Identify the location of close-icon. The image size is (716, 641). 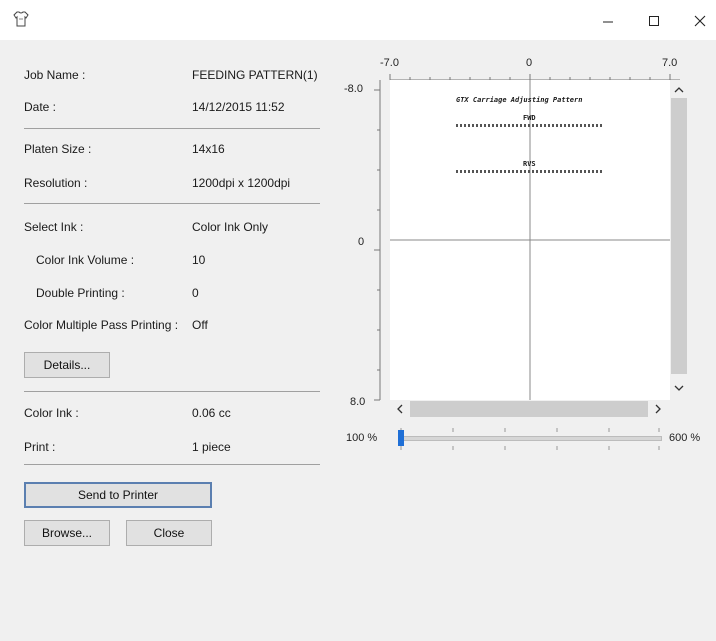
(700, 21).